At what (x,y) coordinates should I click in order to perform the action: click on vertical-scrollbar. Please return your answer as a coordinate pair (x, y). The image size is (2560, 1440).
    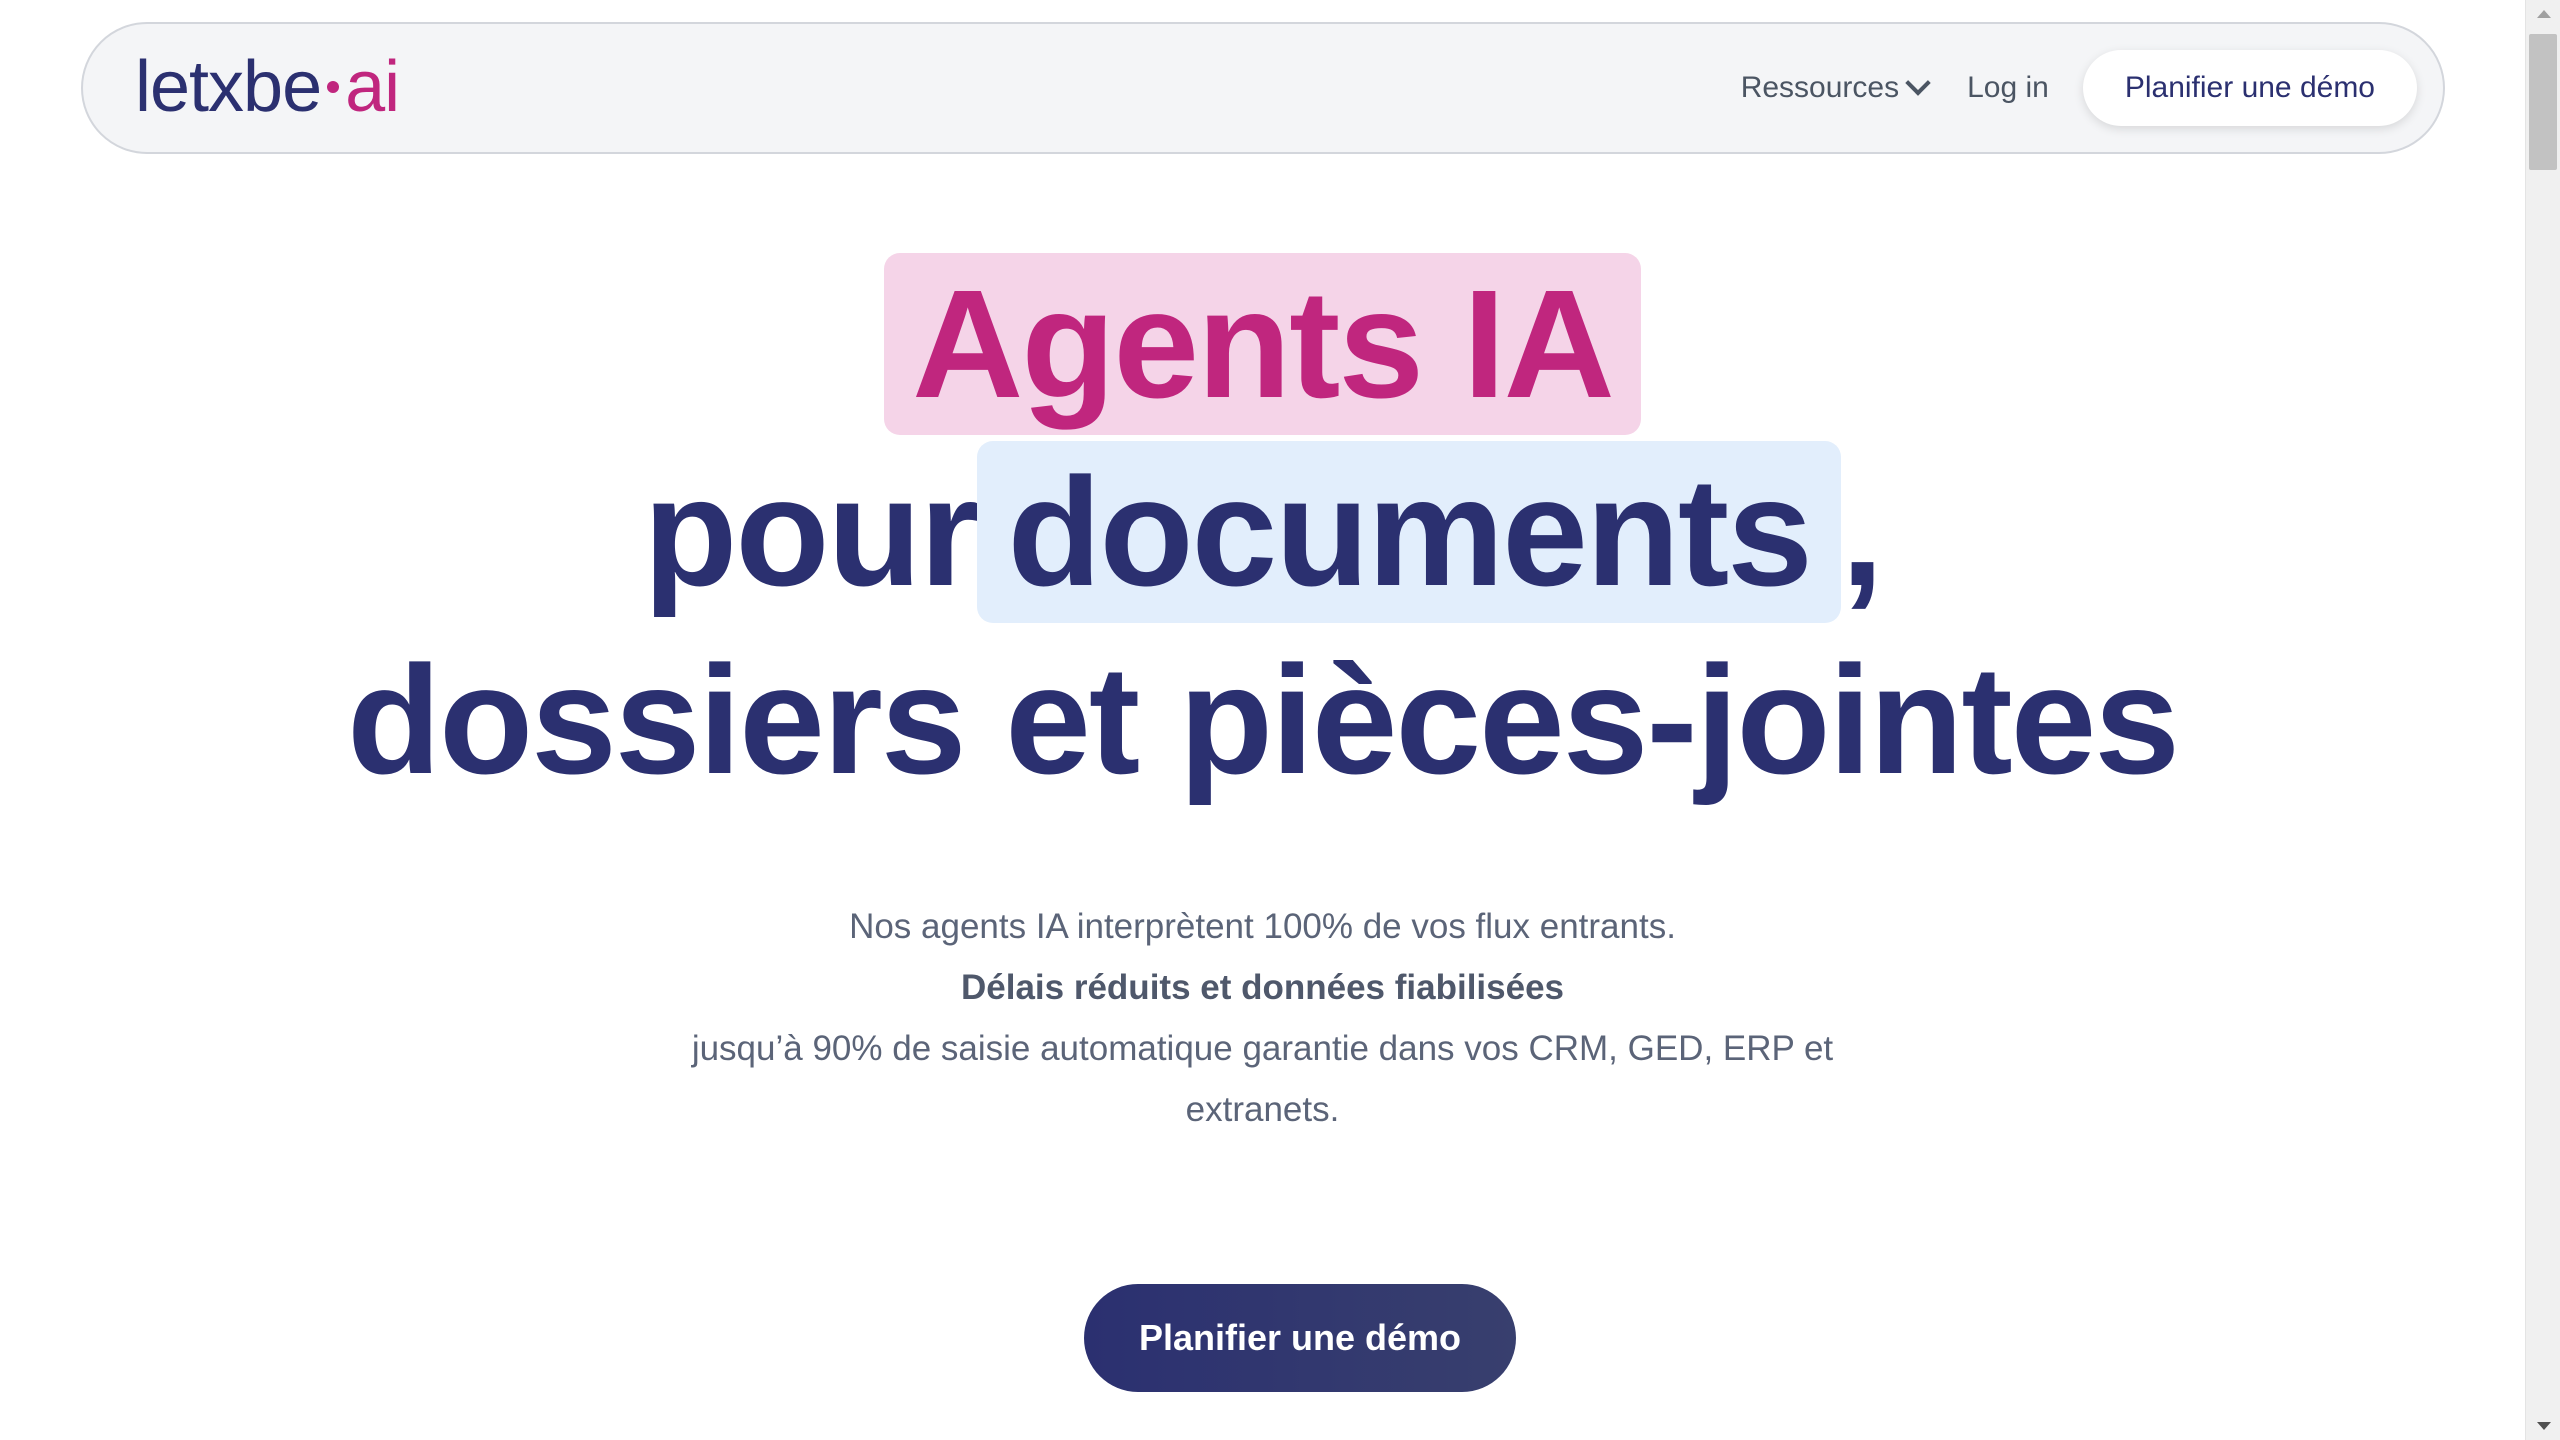
    Looking at the image, I should click on (2542, 720).